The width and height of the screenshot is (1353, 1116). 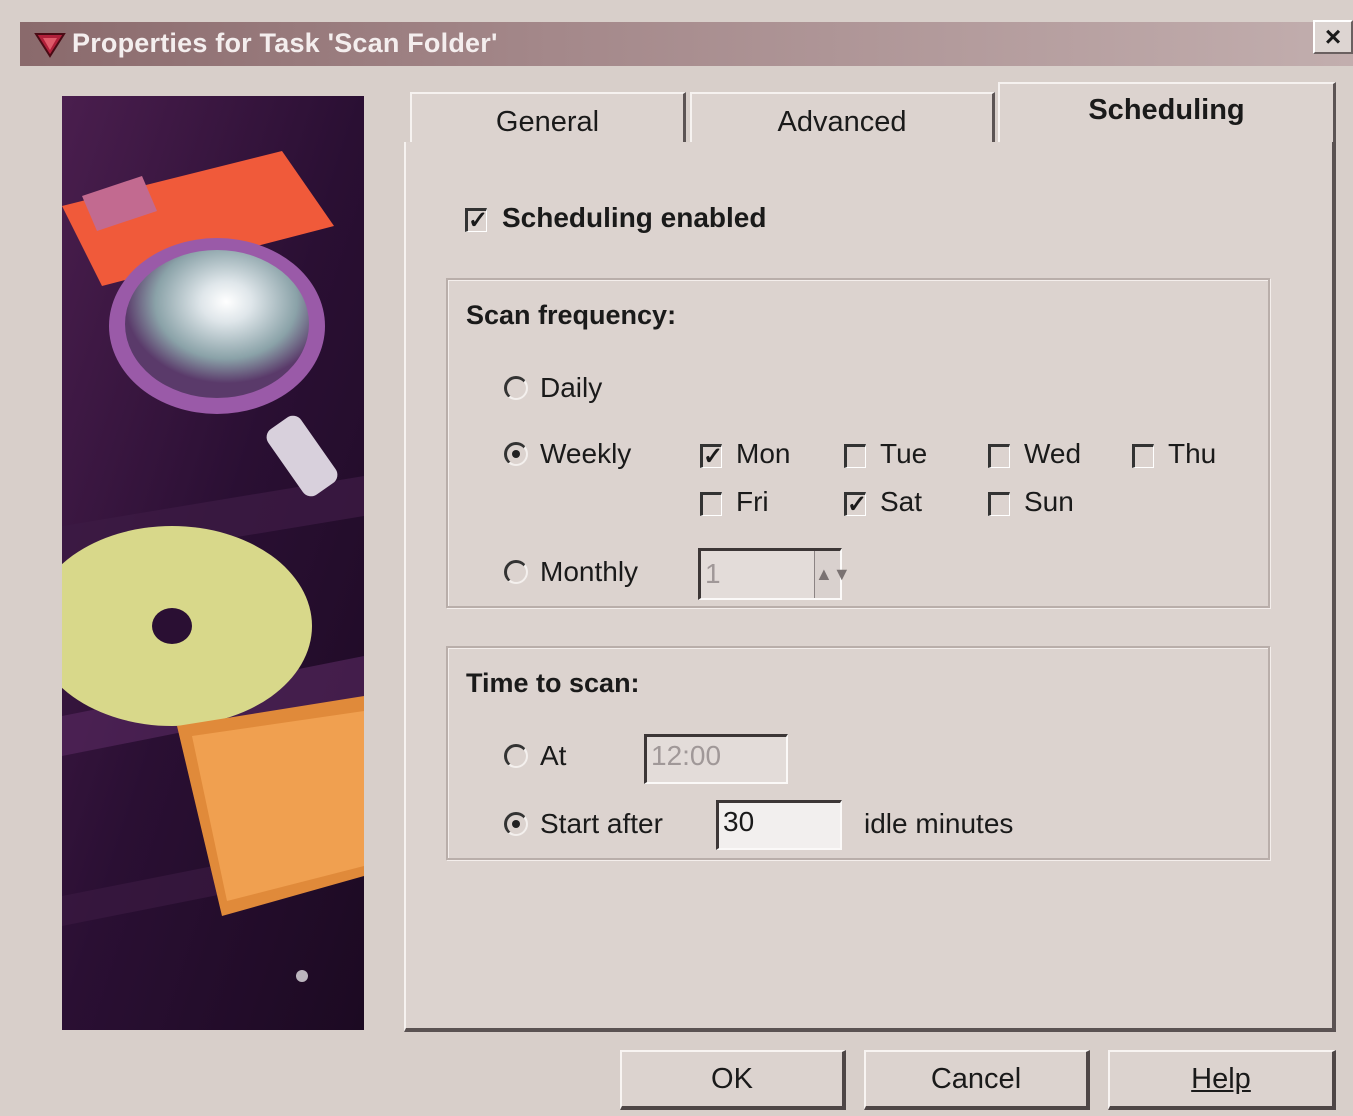 What do you see at coordinates (553, 755) in the screenshot?
I see `at-time-label: At` at bounding box center [553, 755].